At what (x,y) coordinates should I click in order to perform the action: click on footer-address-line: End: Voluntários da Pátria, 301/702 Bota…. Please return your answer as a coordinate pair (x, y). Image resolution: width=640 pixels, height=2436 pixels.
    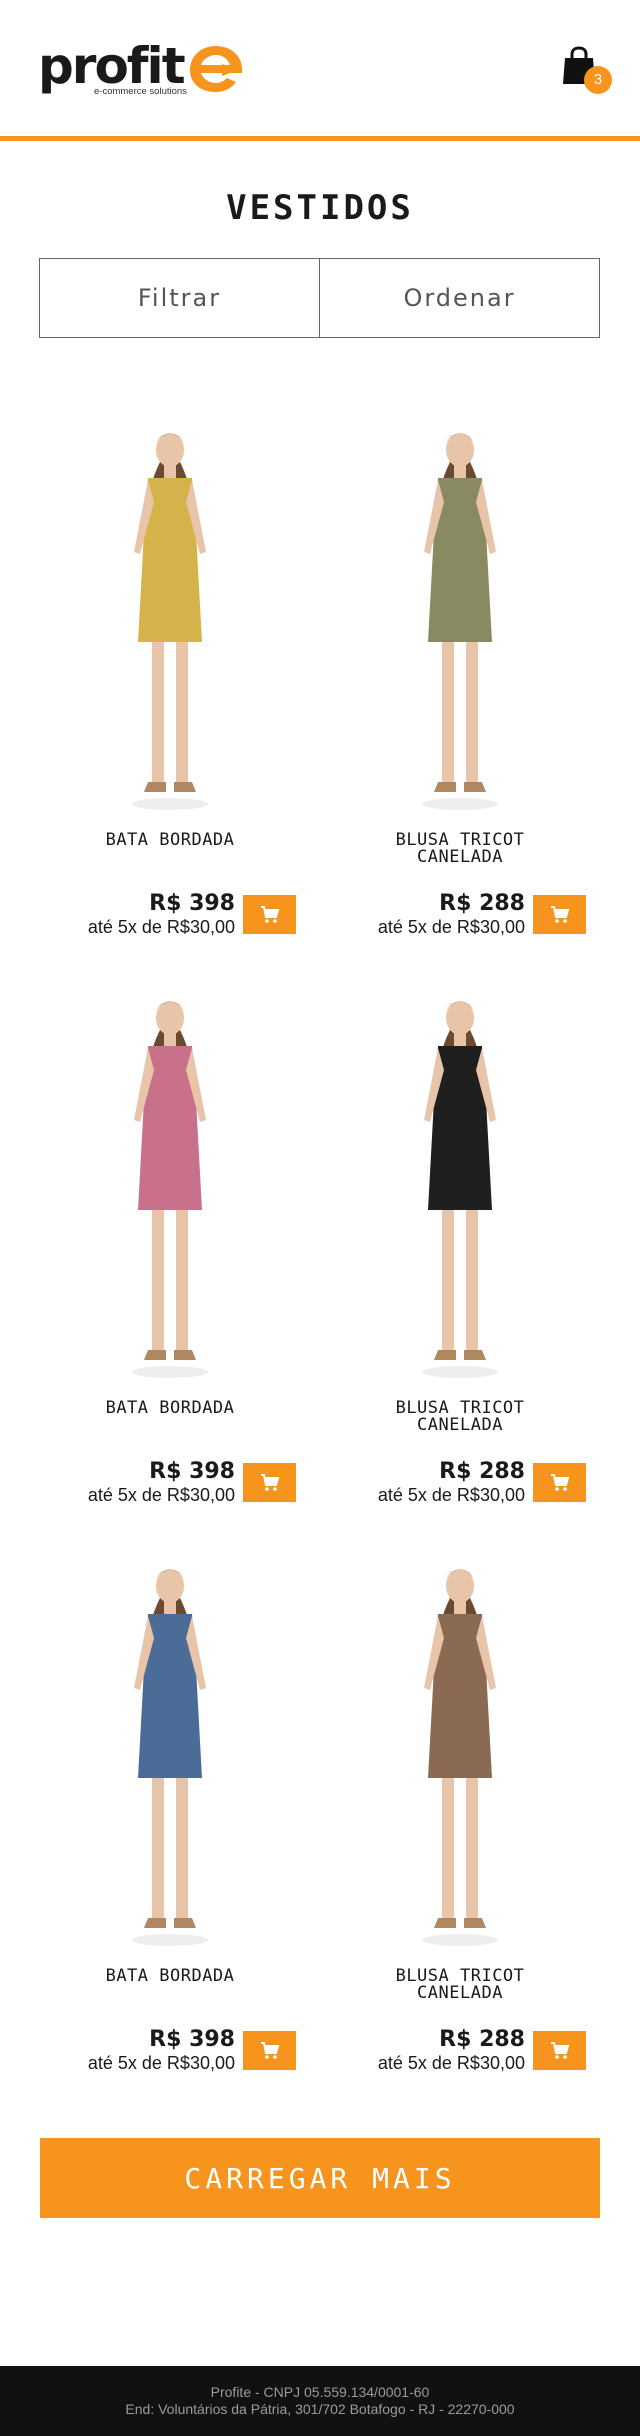
    Looking at the image, I should click on (320, 2409).